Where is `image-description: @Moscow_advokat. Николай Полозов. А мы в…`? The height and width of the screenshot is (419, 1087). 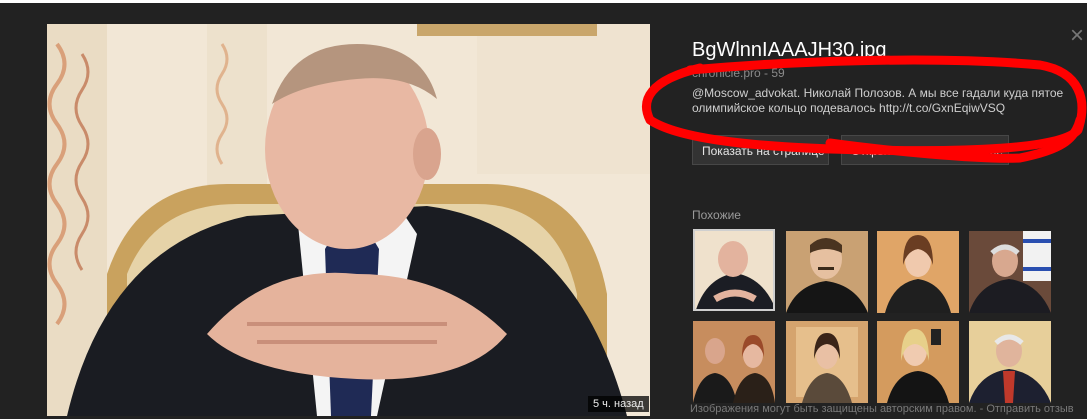
image-description: @Moscow_advokat. Николай Полозов. А мы в… is located at coordinates (878, 100).